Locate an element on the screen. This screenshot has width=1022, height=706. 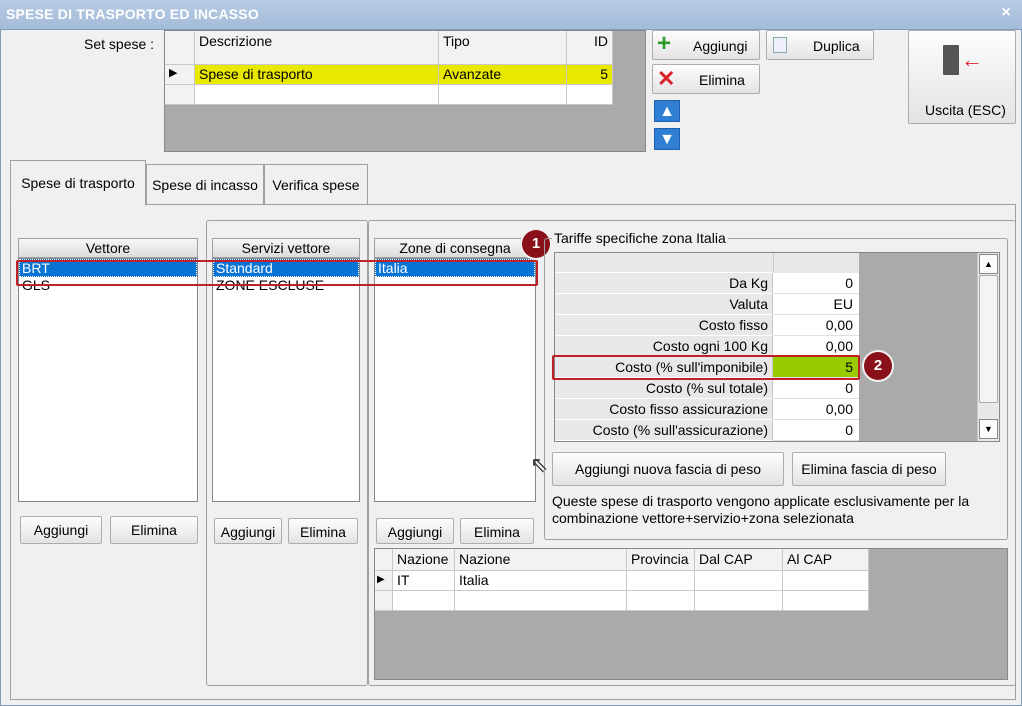
col-al-cap: Al CAP is located at coordinates (826, 560).